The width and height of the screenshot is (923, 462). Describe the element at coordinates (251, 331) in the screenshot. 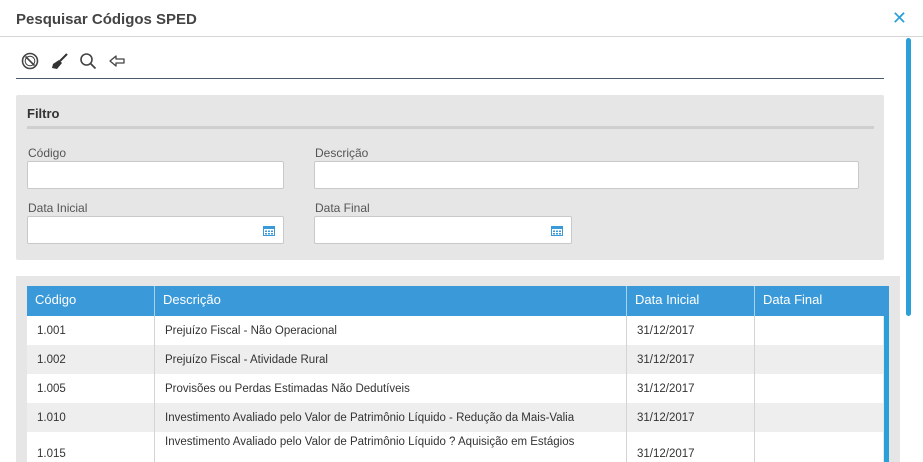

I see `cell-descricao-text: Prejuízo Fiscal - Não Operacional` at that location.